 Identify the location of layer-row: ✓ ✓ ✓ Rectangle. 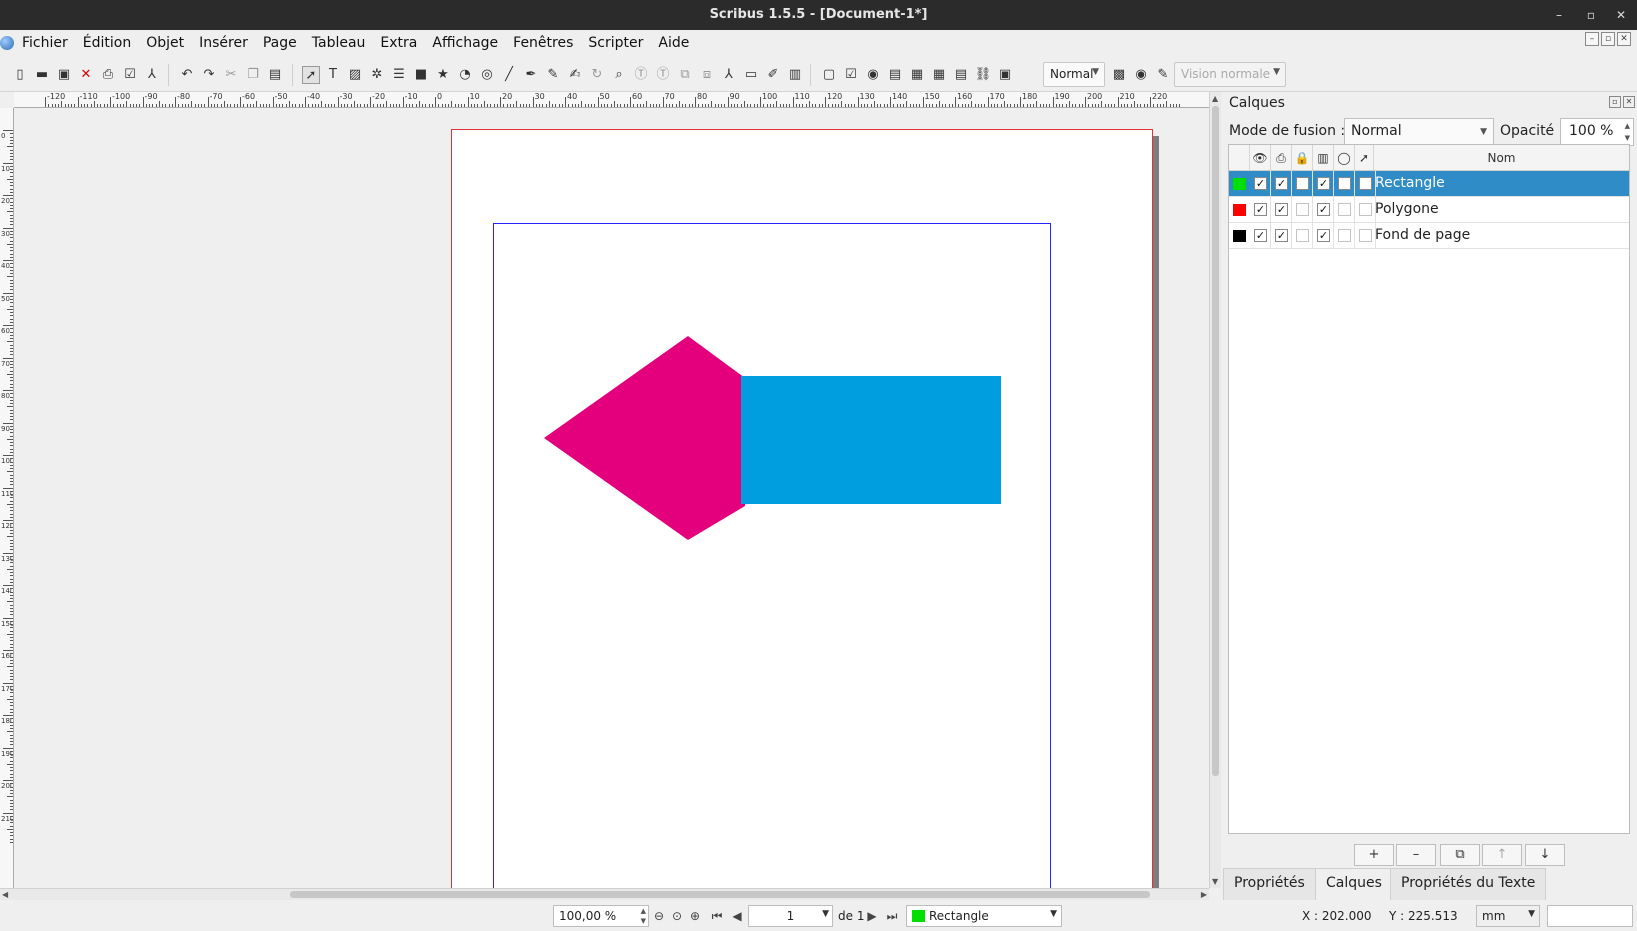
(1429, 184).